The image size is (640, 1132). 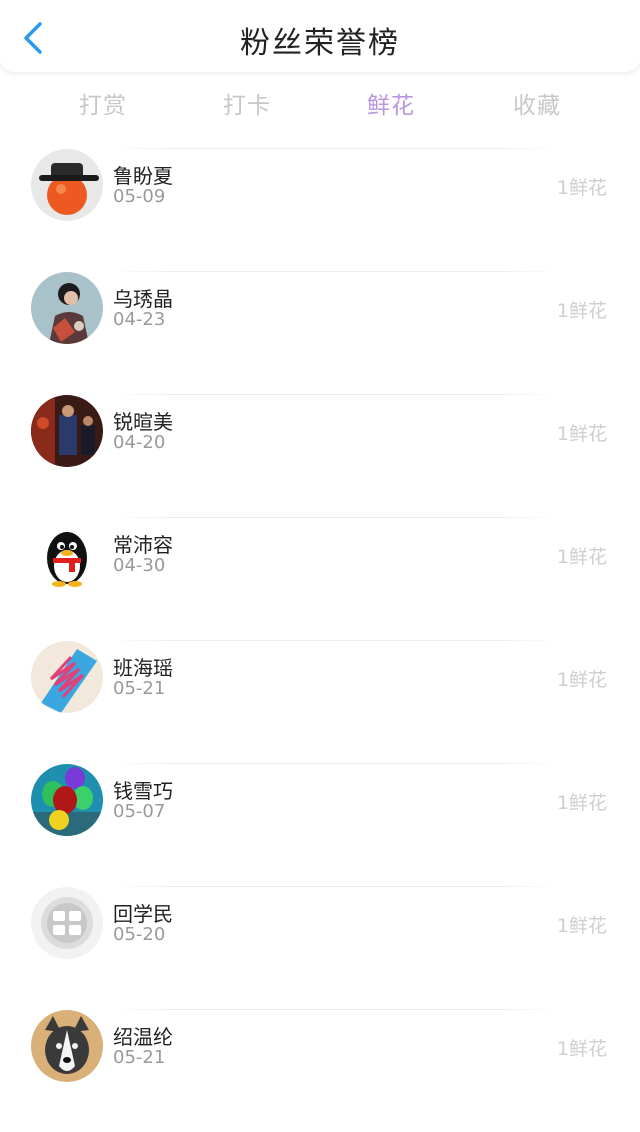 I want to click on balloons-avatar, so click(x=67, y=800).